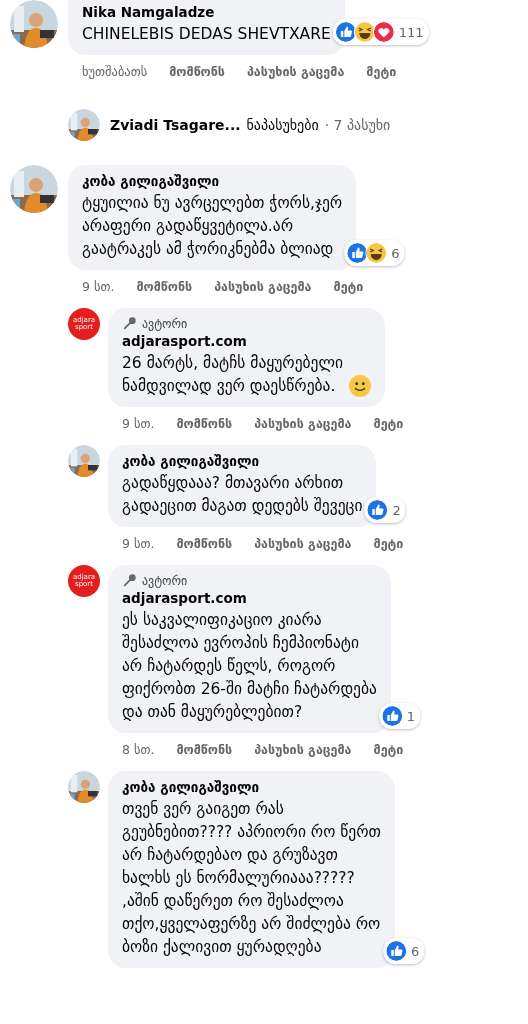 The image size is (528, 1024). Describe the element at coordinates (251, 878) in the screenshot. I see `comment-text: თვენ ვერ გაიგეთ რას გეუბნებით???? აპრიორი რო წერთ არ ჩატარდებაო და გრუზავთ ხალხს ეს ნორმალურიააა????? ,აშინ დაწერეთ რო შესაძლოა თქო,ყველაფერზე არ შიძლება რო ბოზი ქალივით ყურადღება` at that location.